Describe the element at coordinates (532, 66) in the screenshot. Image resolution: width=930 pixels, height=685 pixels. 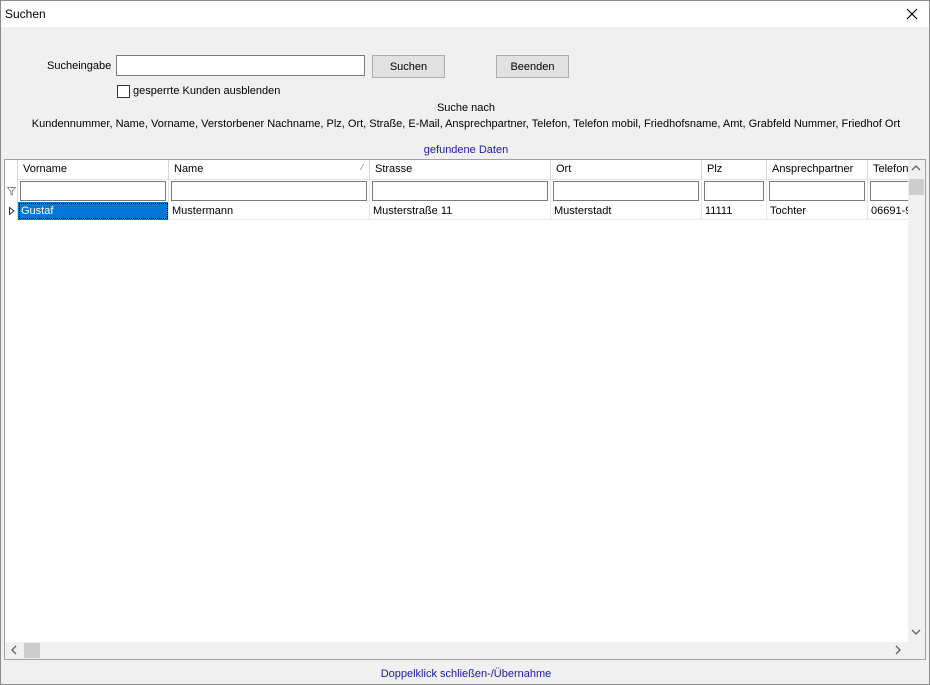
I see `exit-button: Beenden` at that location.